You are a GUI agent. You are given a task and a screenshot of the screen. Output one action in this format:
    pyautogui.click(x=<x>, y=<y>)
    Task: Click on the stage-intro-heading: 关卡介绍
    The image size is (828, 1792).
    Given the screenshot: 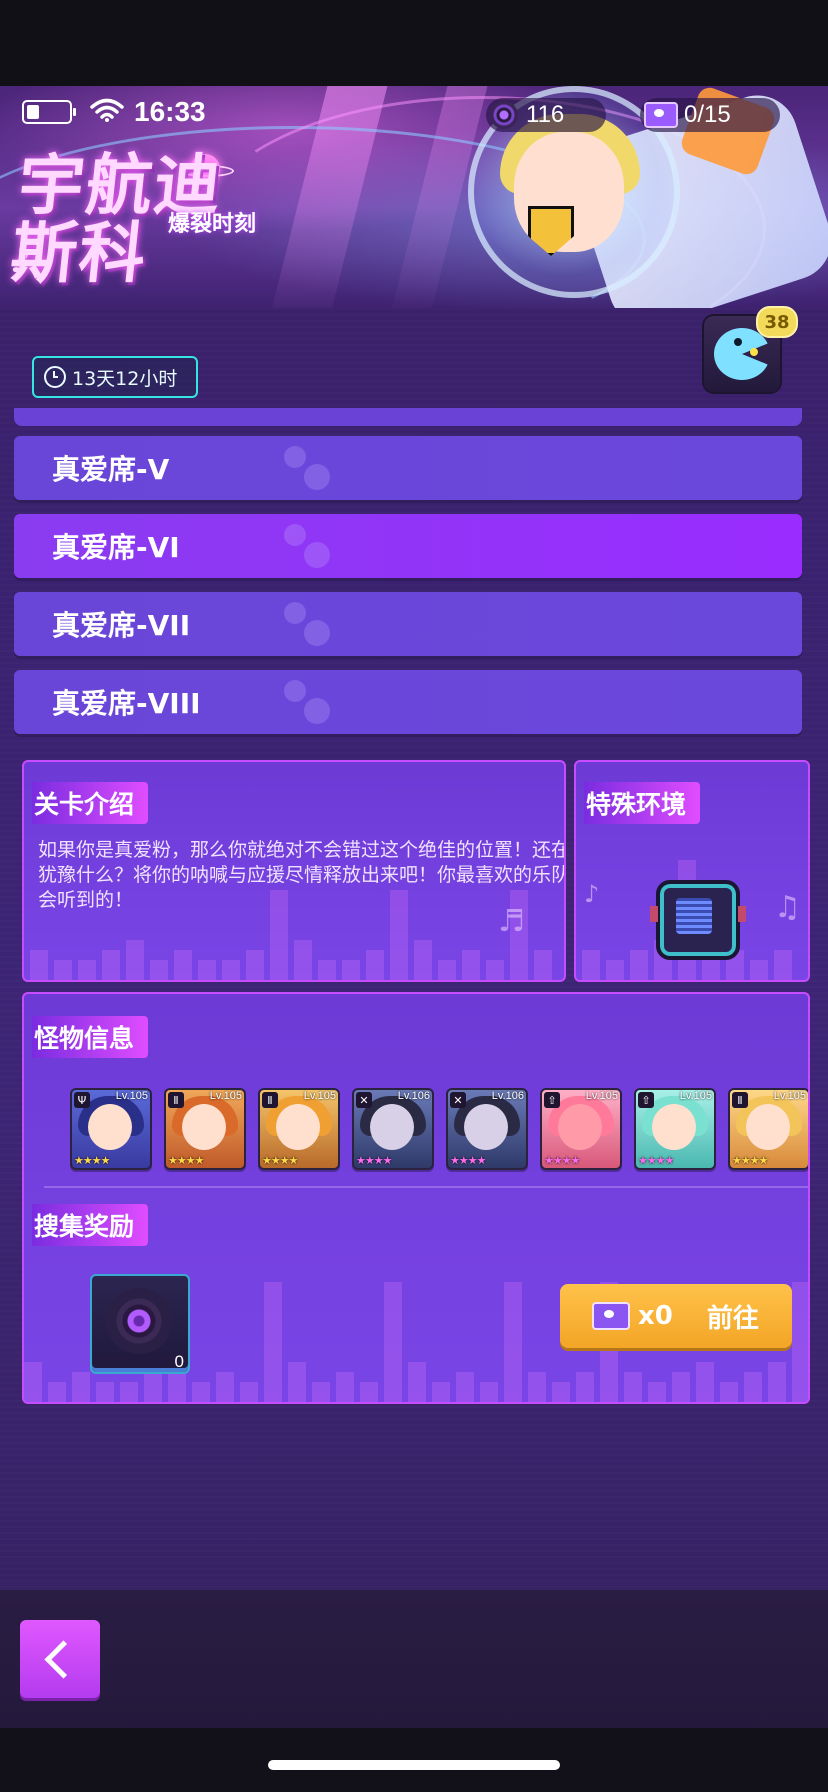 What is the action you would take?
    pyautogui.click(x=90, y=803)
    